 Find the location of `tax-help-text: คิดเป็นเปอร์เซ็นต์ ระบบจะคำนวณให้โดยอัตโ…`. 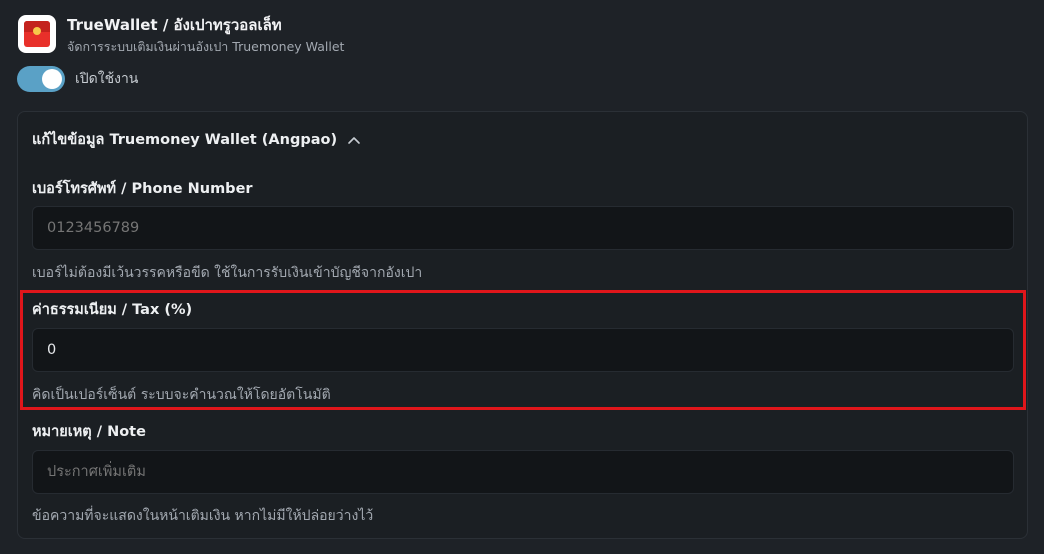

tax-help-text: คิดเป็นเปอร์เซ็นต์ ระบบจะคำนวณให้โดยอัตโ… is located at coordinates (181, 395).